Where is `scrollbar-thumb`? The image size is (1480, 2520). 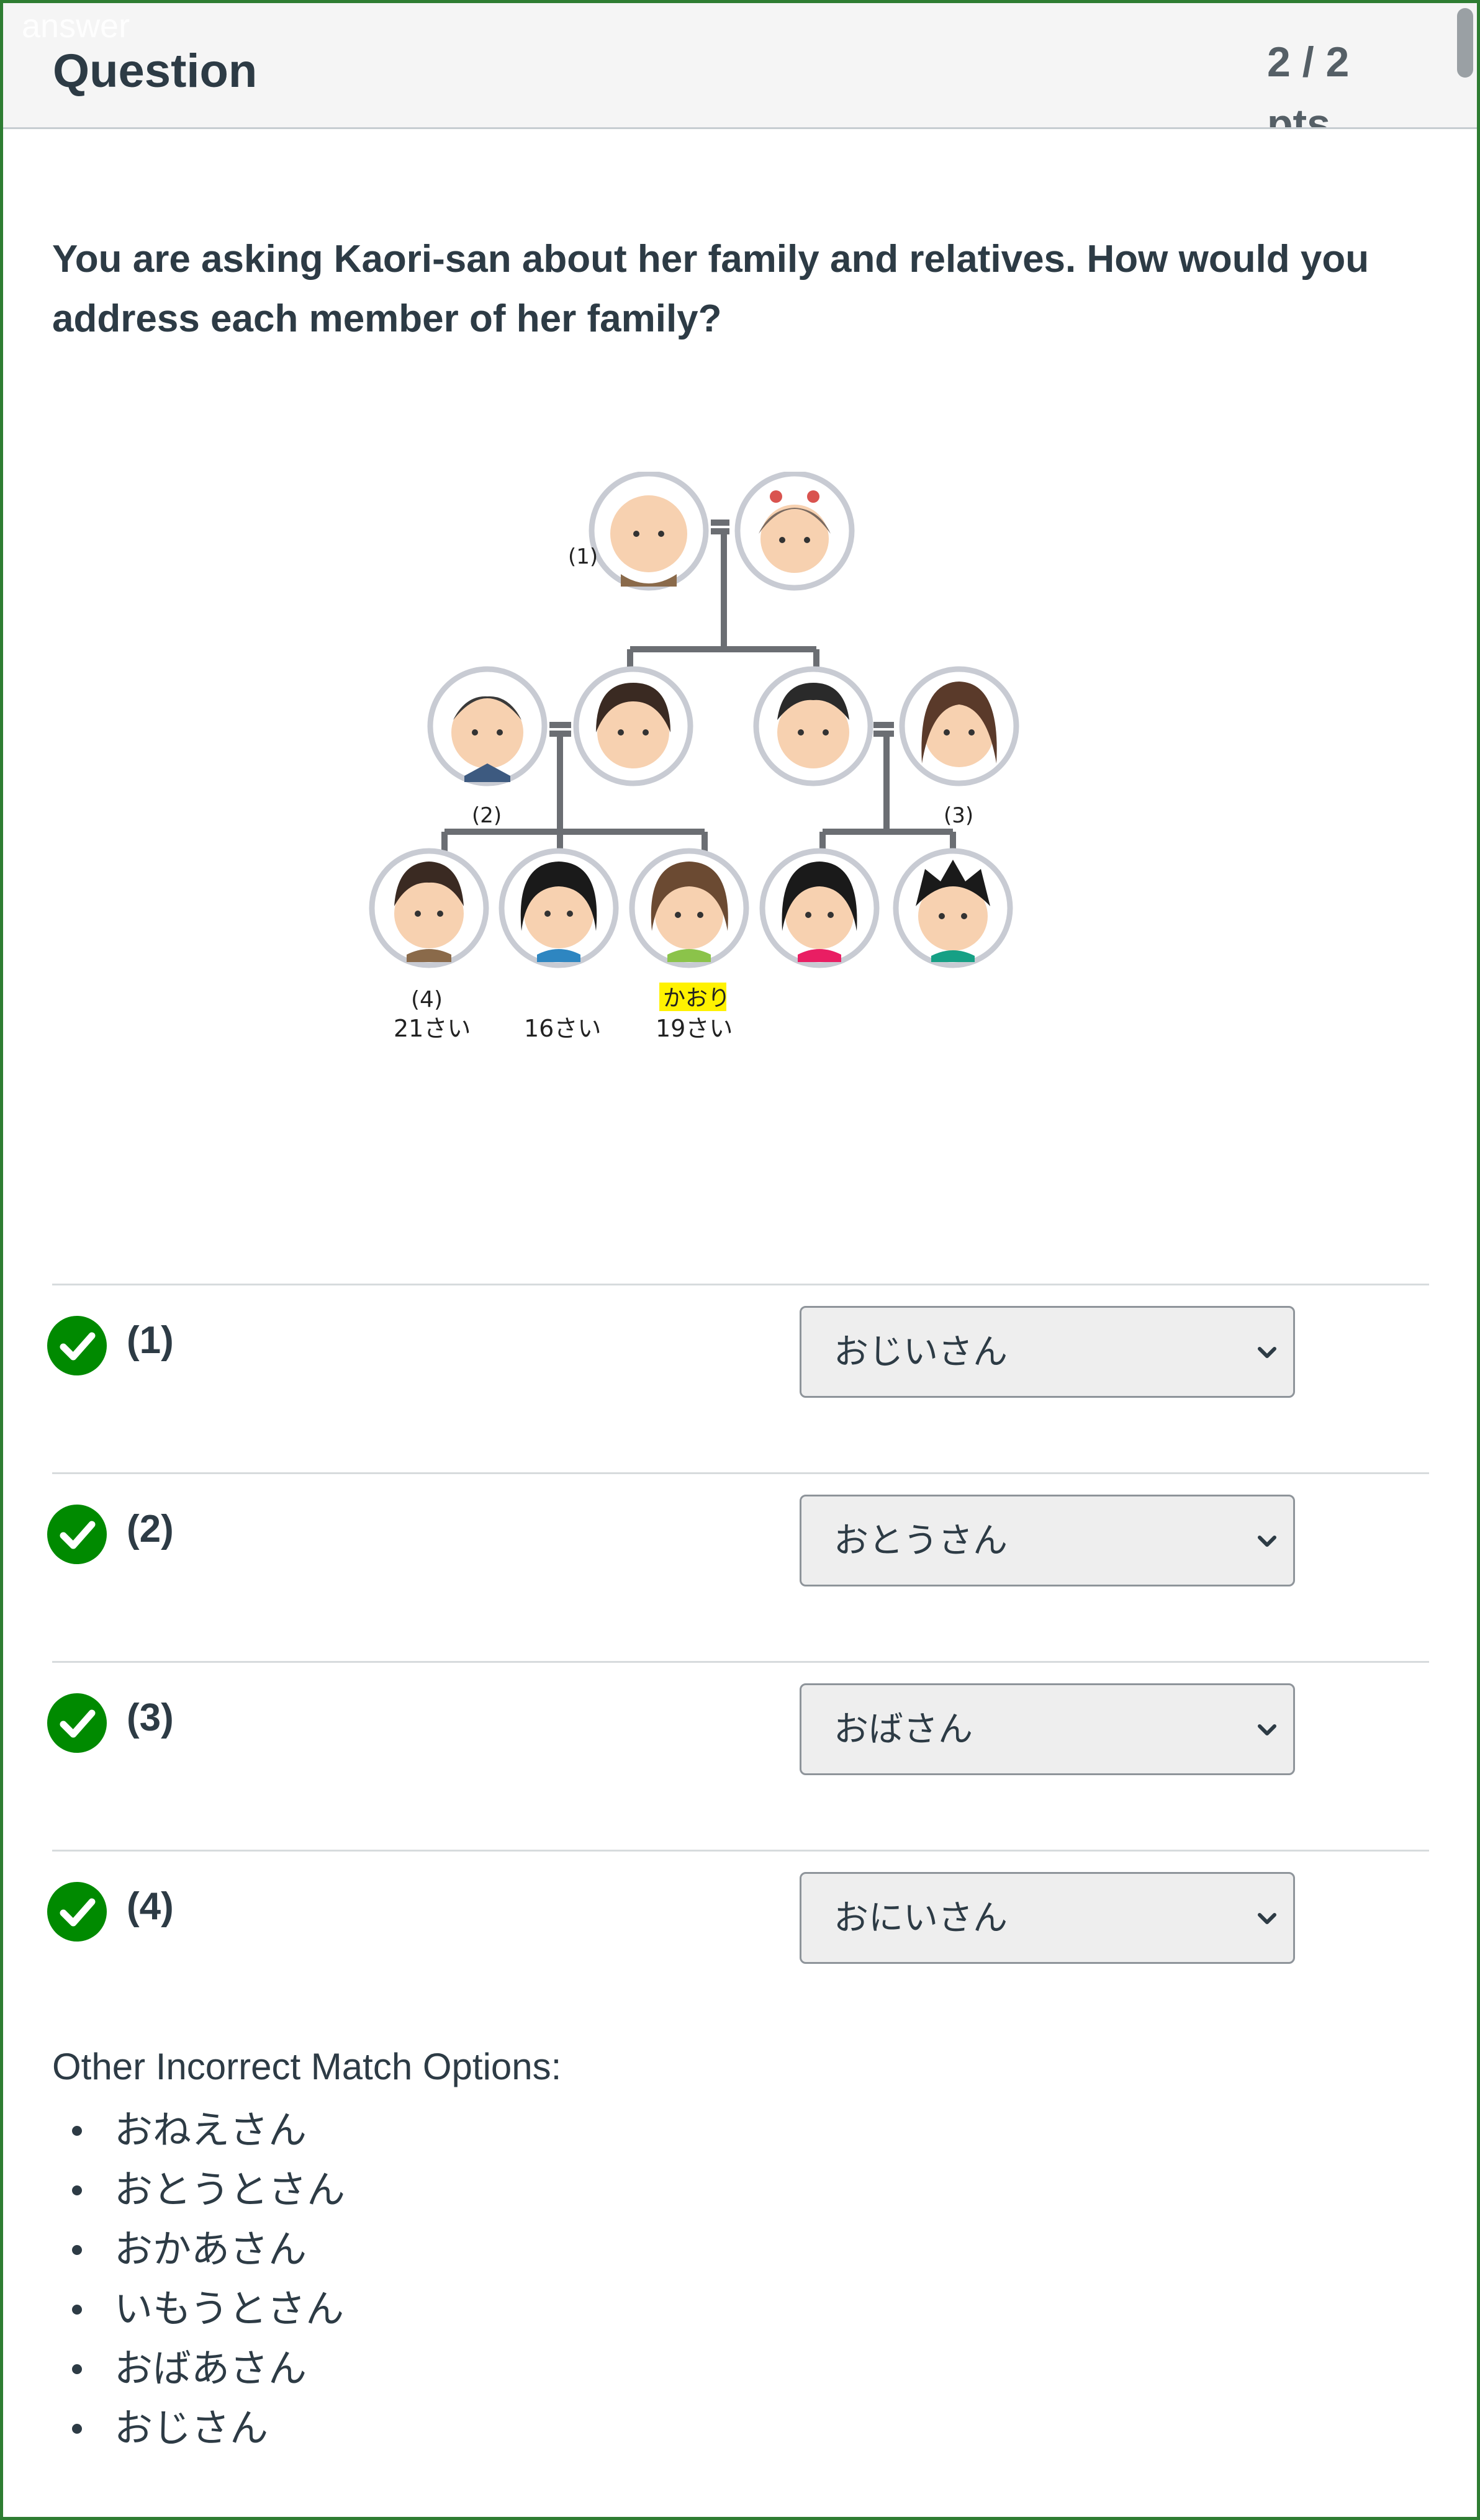 scrollbar-thumb is located at coordinates (1465, 43).